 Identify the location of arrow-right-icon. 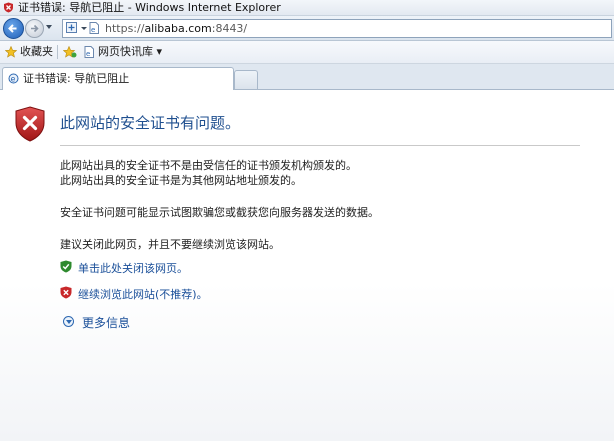
(35, 28).